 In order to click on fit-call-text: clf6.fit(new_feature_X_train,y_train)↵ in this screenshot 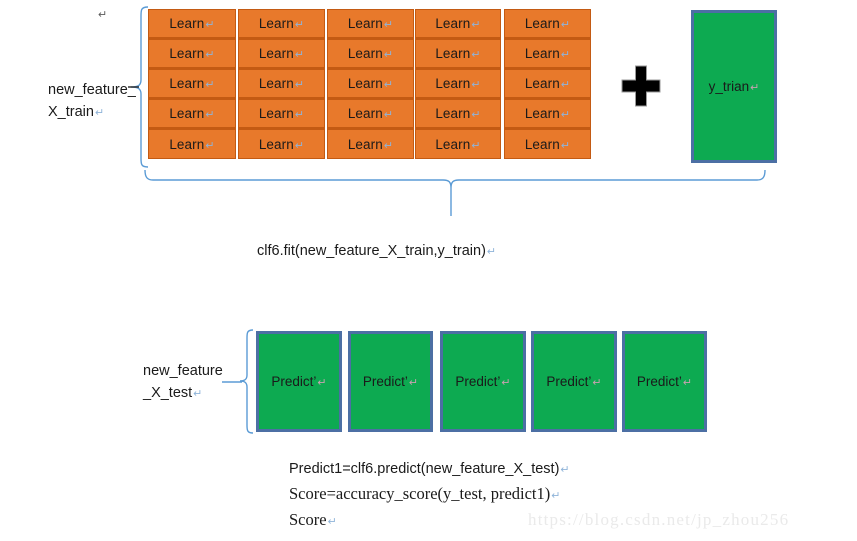, I will do `click(376, 251)`.